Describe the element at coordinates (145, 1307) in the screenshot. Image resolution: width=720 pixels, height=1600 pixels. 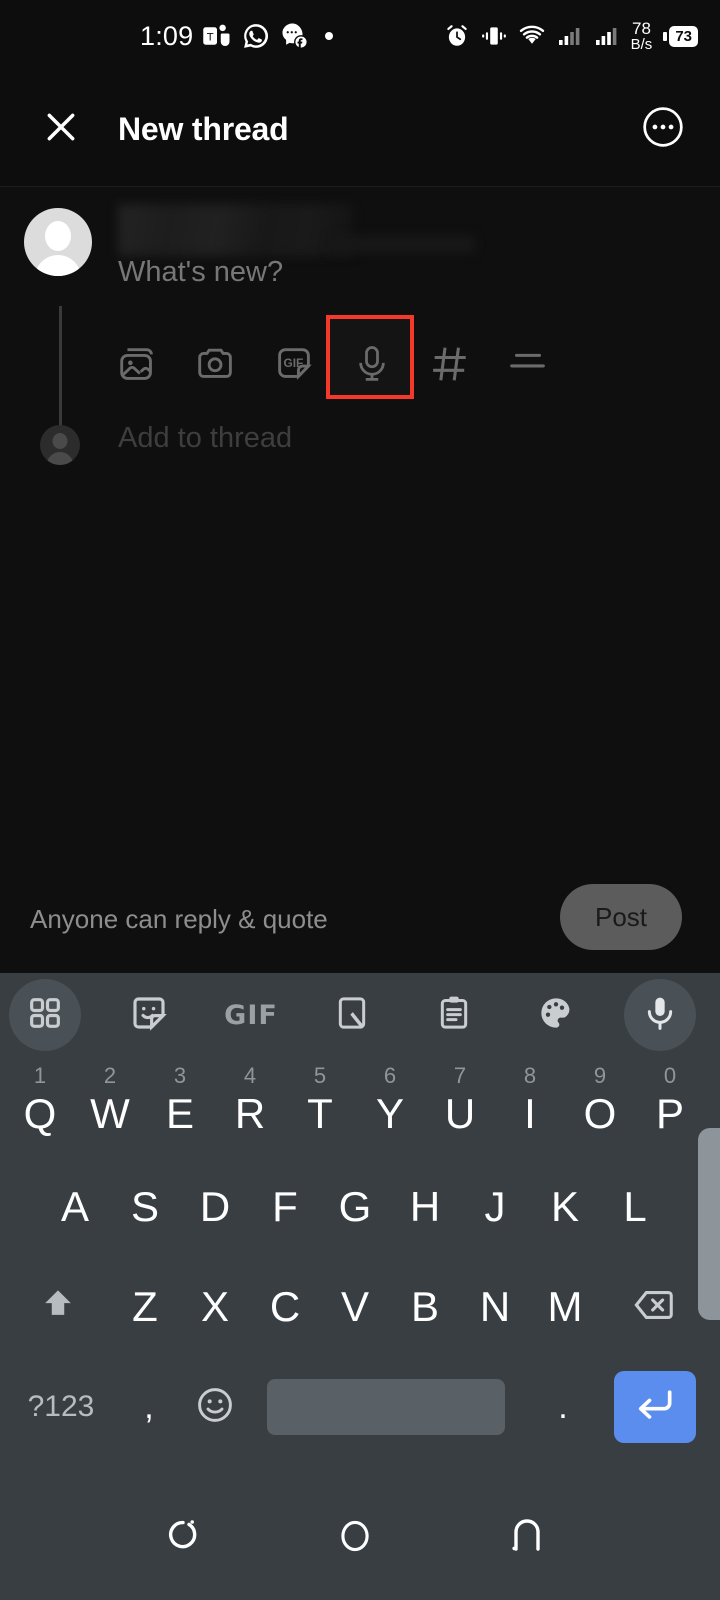
I see `key-z: Z` at that location.